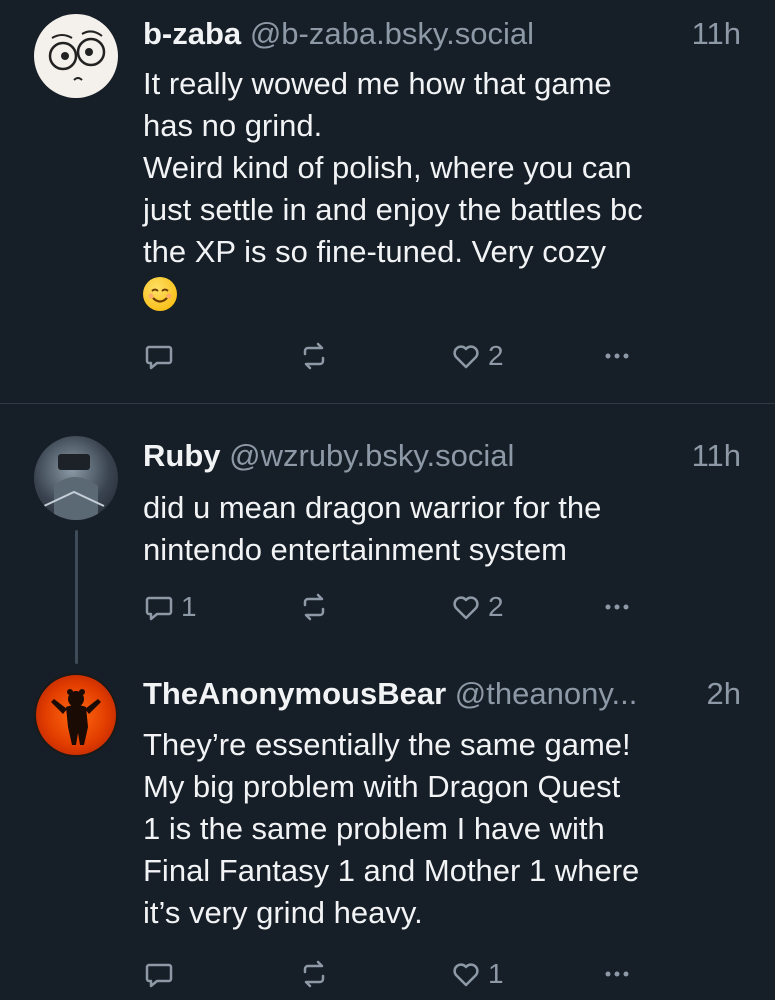 This screenshot has width=775, height=1000. I want to click on author-name: b-zaba, so click(192, 33).